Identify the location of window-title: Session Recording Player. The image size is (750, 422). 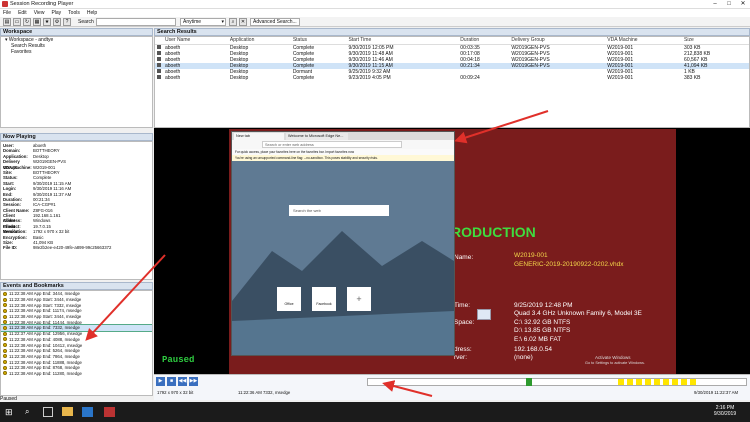
(42, 4).